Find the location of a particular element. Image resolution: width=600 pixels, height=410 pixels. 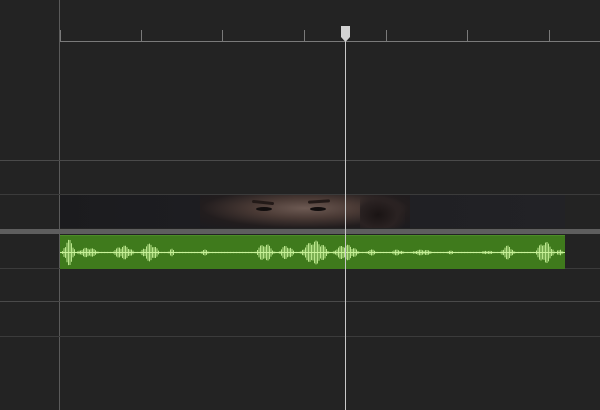

playhead-line is located at coordinates (345, 218).